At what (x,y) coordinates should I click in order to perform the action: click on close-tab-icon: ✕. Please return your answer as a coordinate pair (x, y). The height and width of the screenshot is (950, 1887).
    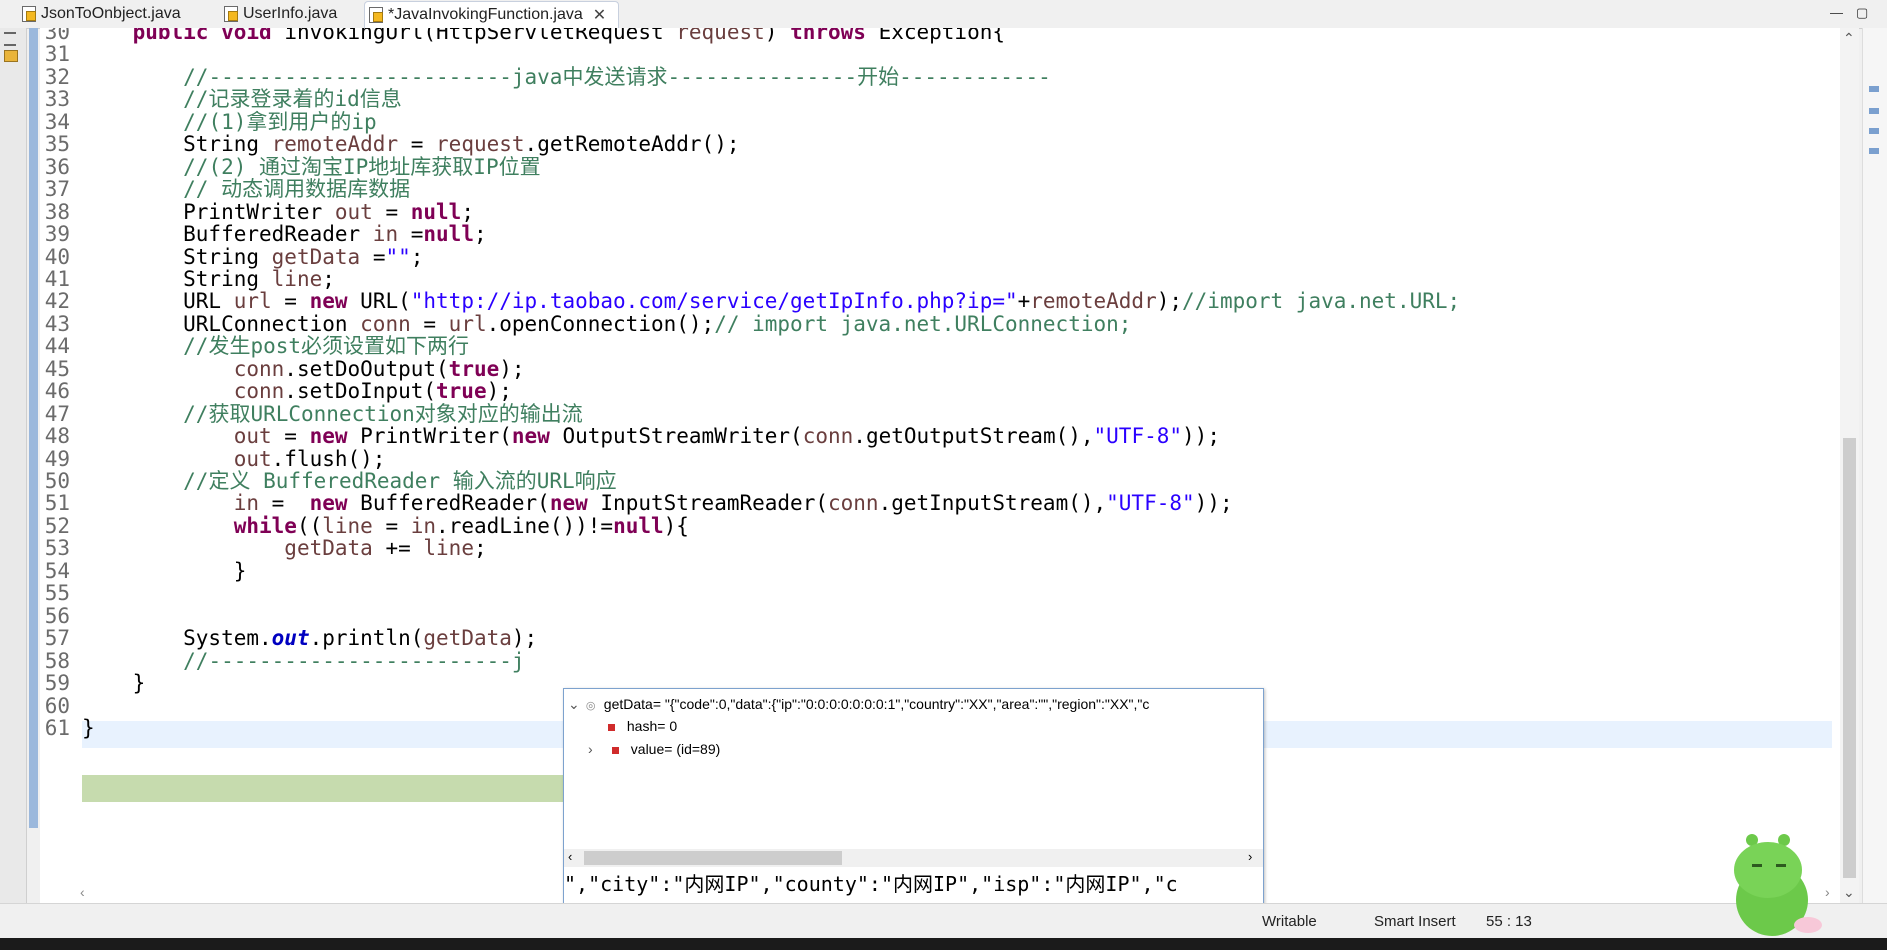
    Looking at the image, I should click on (599, 15).